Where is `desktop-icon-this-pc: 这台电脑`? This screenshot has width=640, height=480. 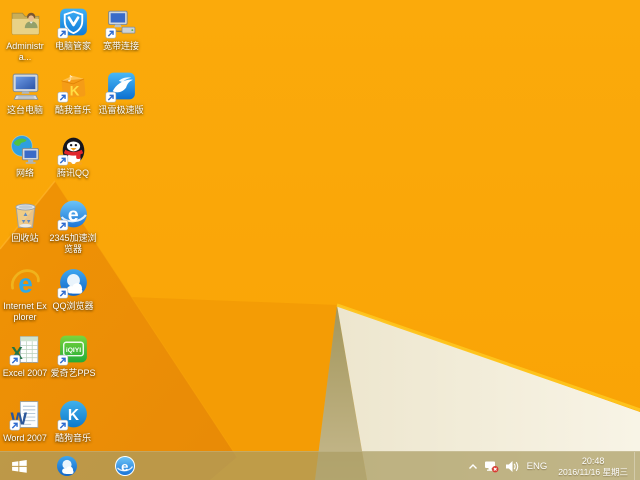 desktop-icon-this-pc: 这台电脑 is located at coordinates (25, 93).